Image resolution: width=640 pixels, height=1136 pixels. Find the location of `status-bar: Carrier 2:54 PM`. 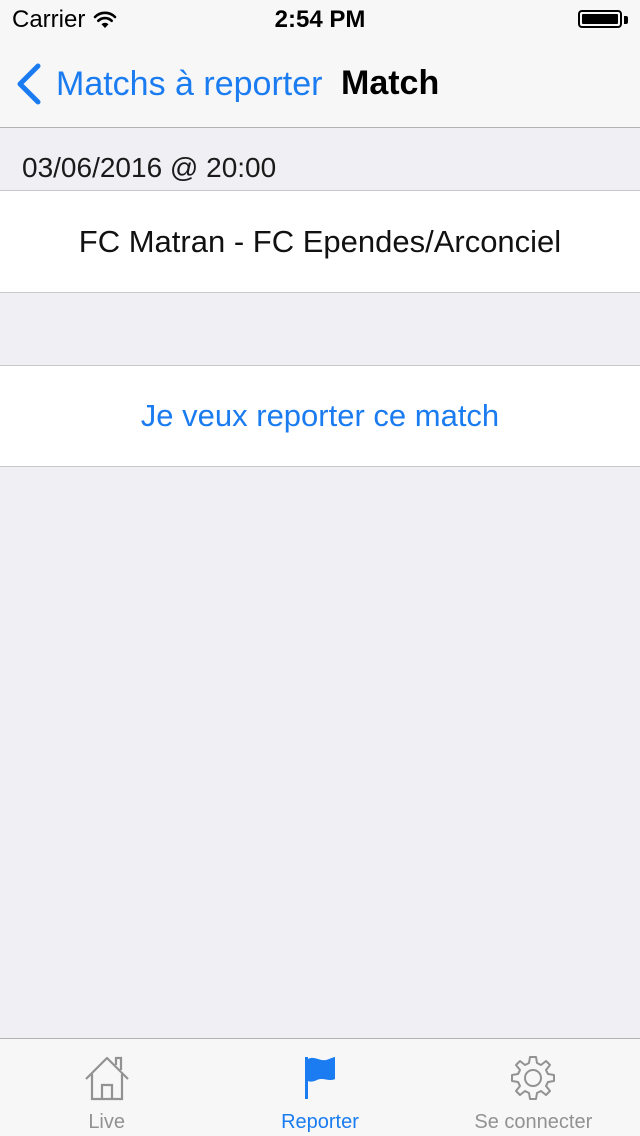

status-bar: Carrier 2:54 PM is located at coordinates (320, 20).